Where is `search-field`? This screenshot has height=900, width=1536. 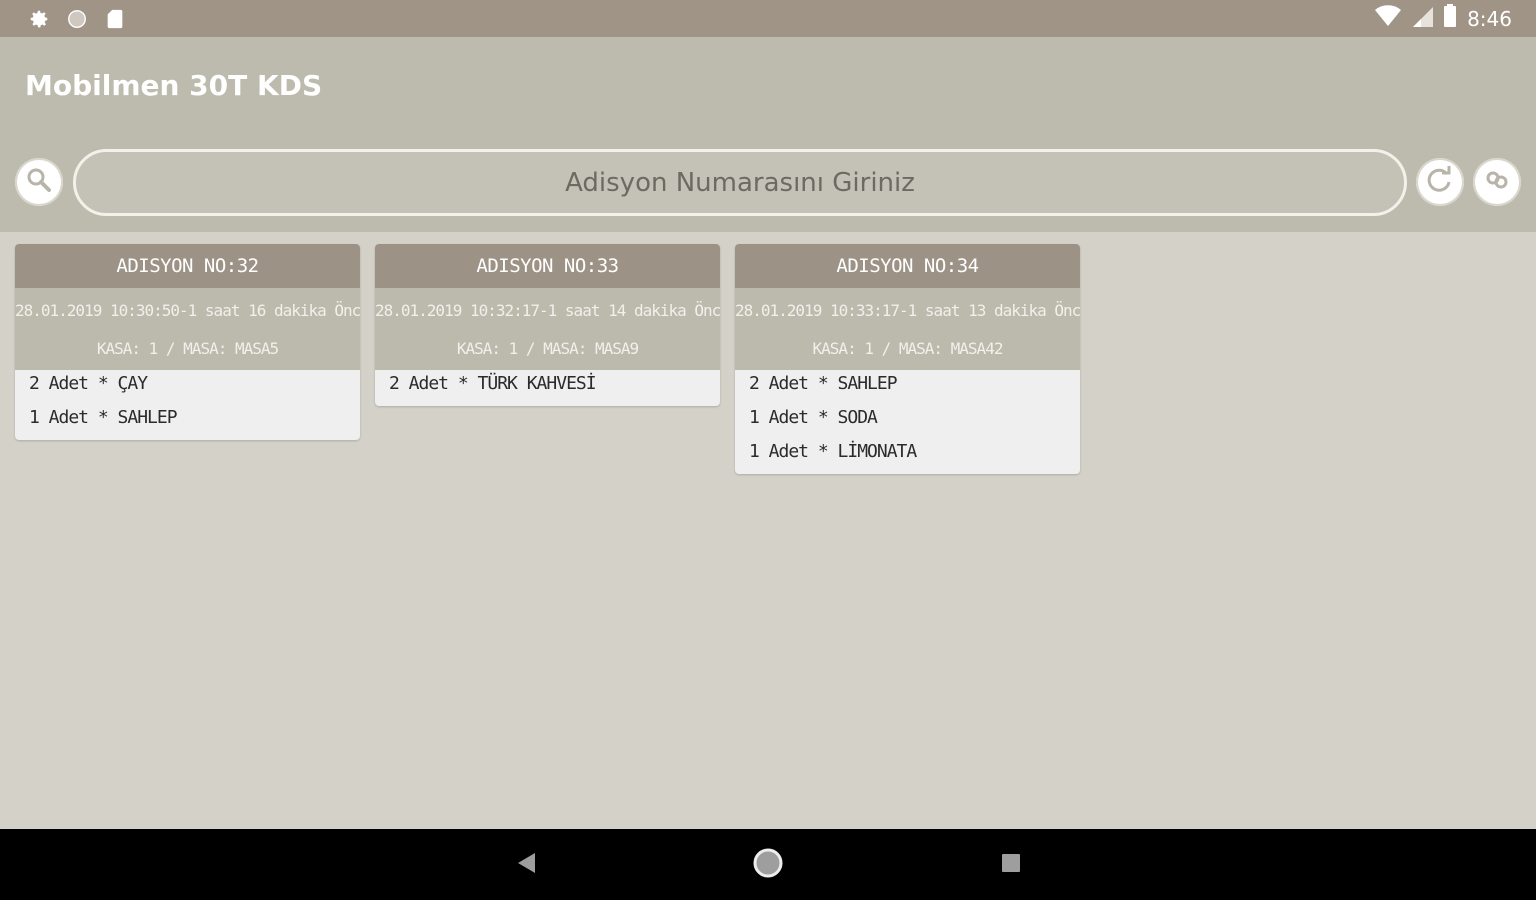
search-field is located at coordinates (740, 182).